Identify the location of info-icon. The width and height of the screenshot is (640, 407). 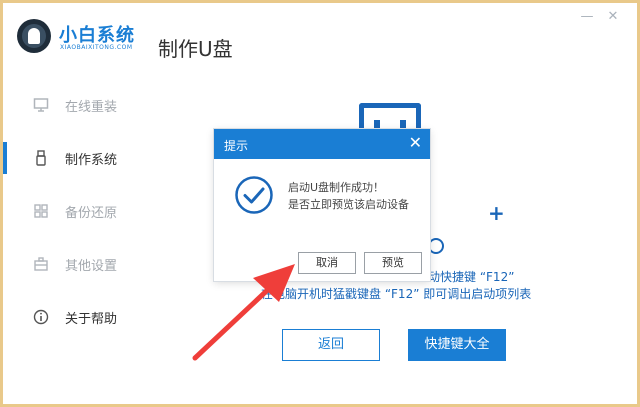
(41, 317).